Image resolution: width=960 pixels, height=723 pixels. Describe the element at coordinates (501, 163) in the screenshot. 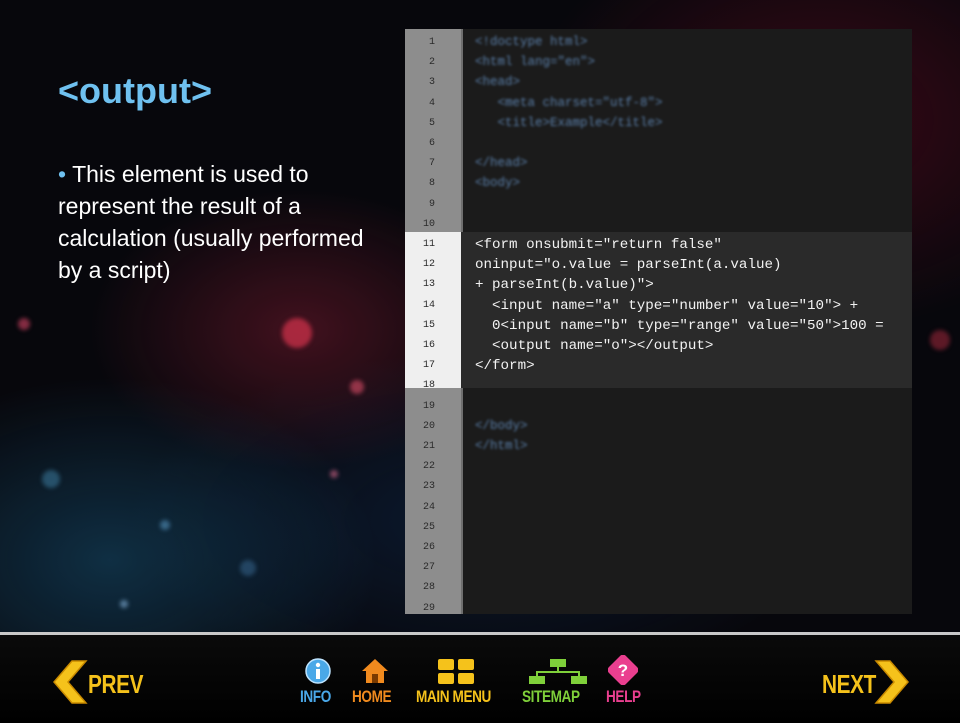

I see `code-line-dimmed: </head>` at that location.